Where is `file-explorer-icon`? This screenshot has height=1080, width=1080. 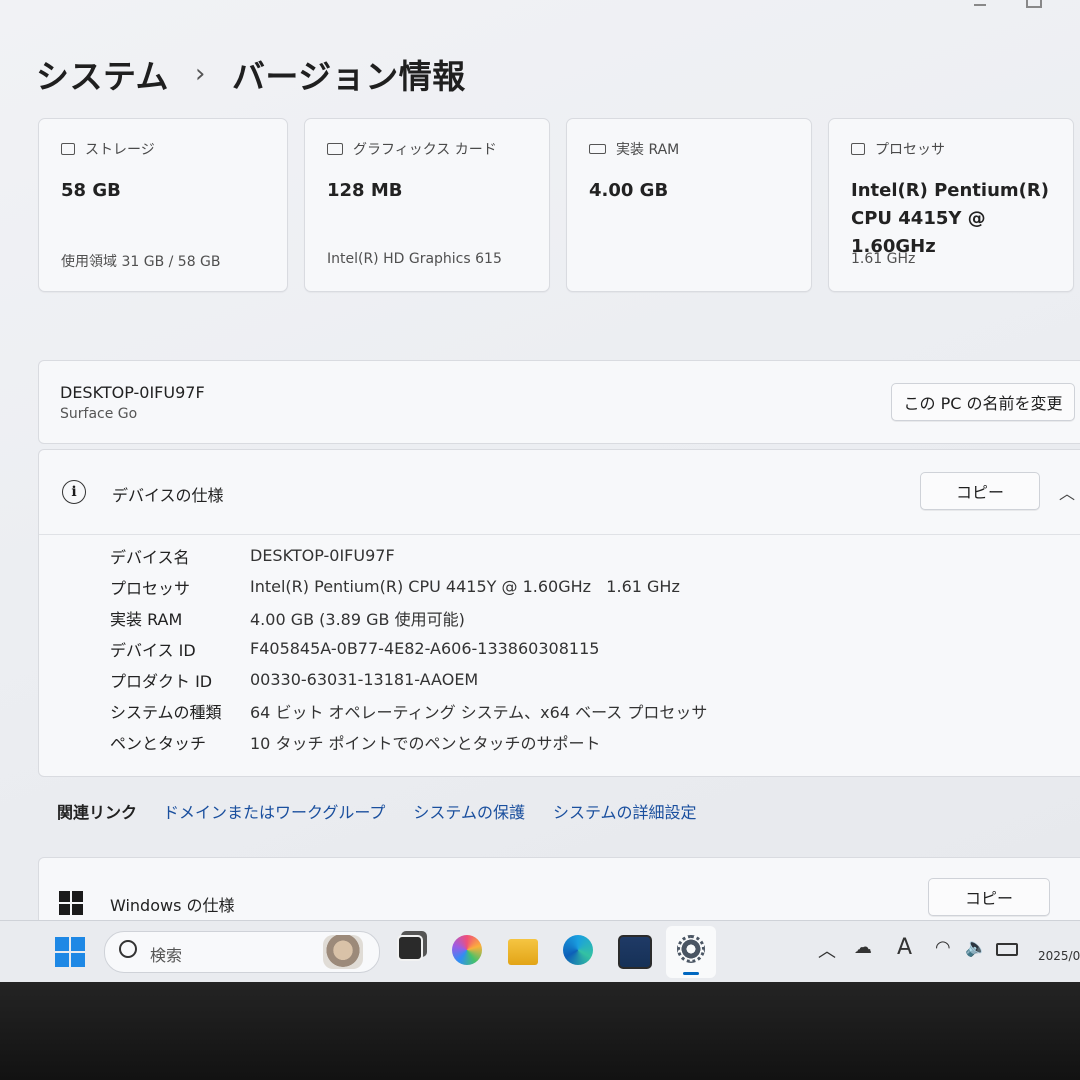
file-explorer-icon is located at coordinates (523, 952).